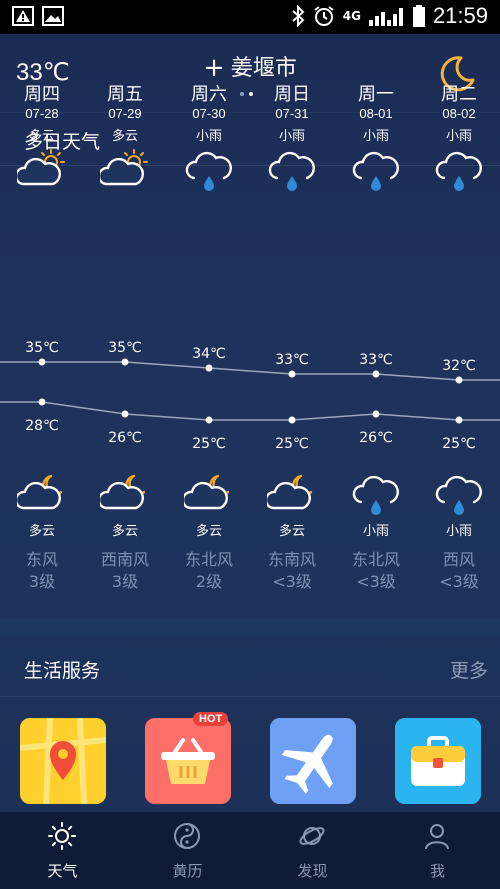 Image resolution: width=500 pixels, height=889 pixels. Describe the element at coordinates (459, 366) in the screenshot. I see `high-temp-label: 32℃` at that location.